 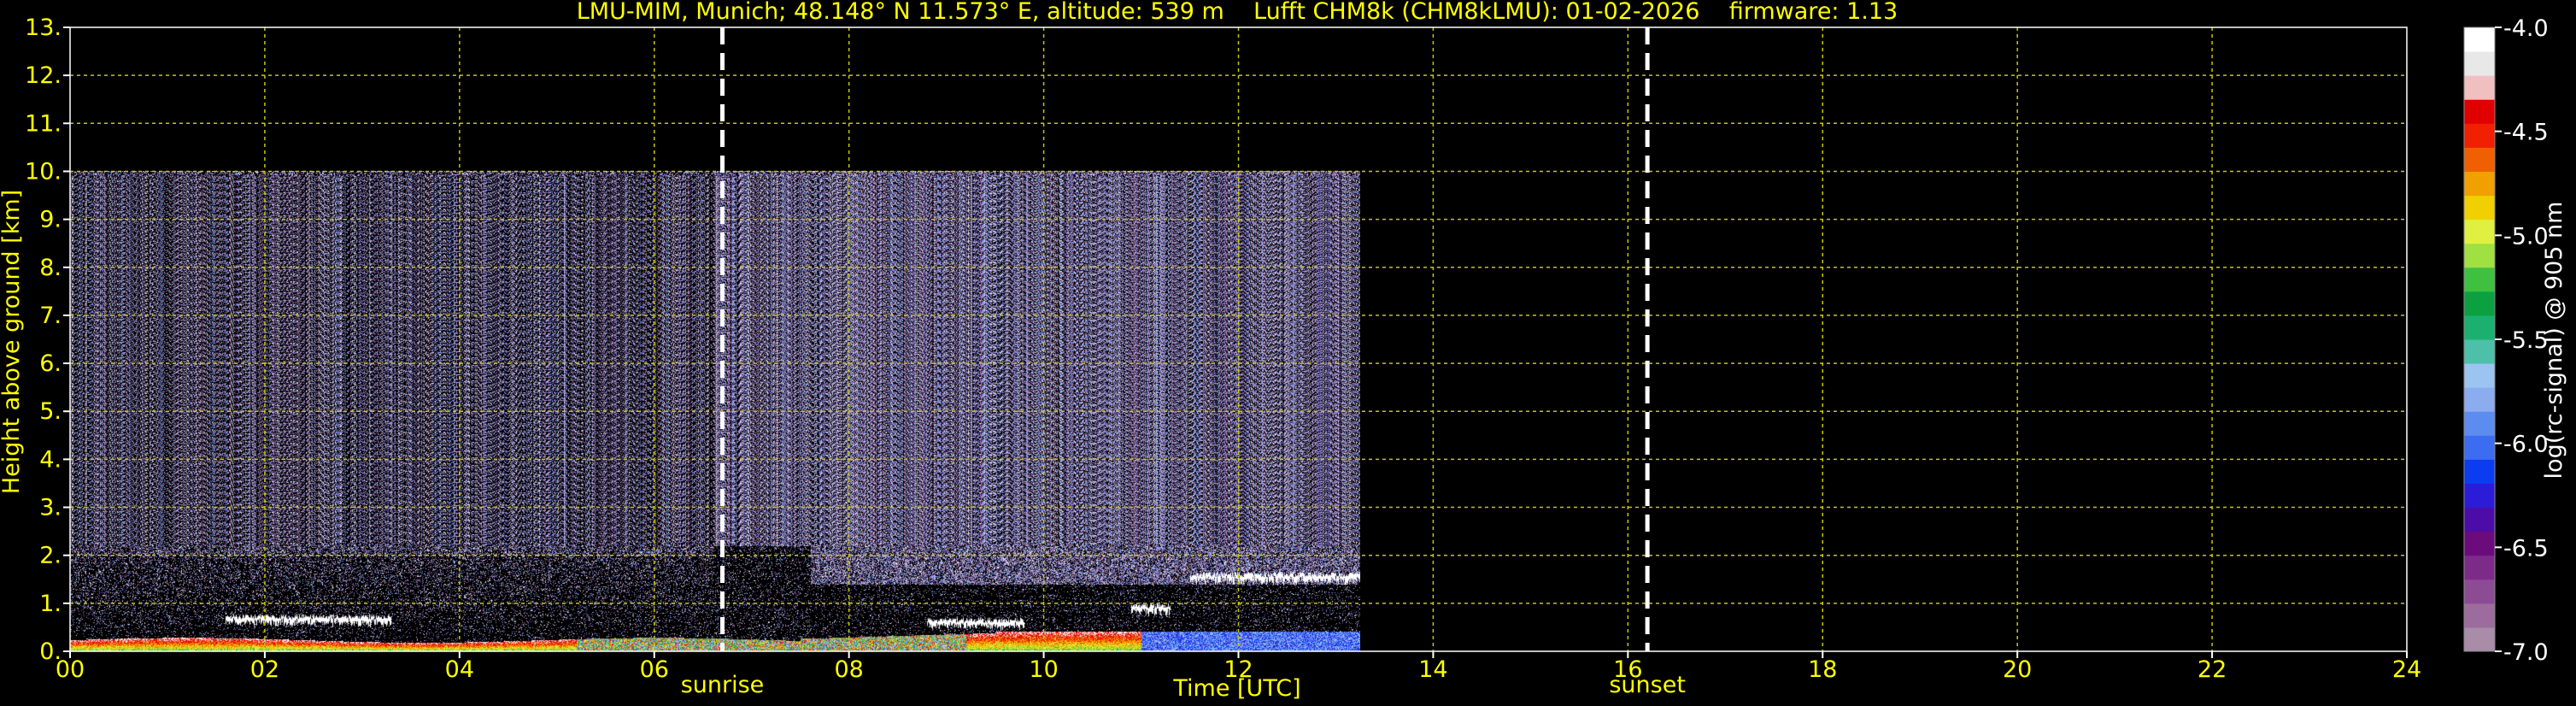 What do you see at coordinates (654, 669) in the screenshot?
I see `x-tick-label: 06` at bounding box center [654, 669].